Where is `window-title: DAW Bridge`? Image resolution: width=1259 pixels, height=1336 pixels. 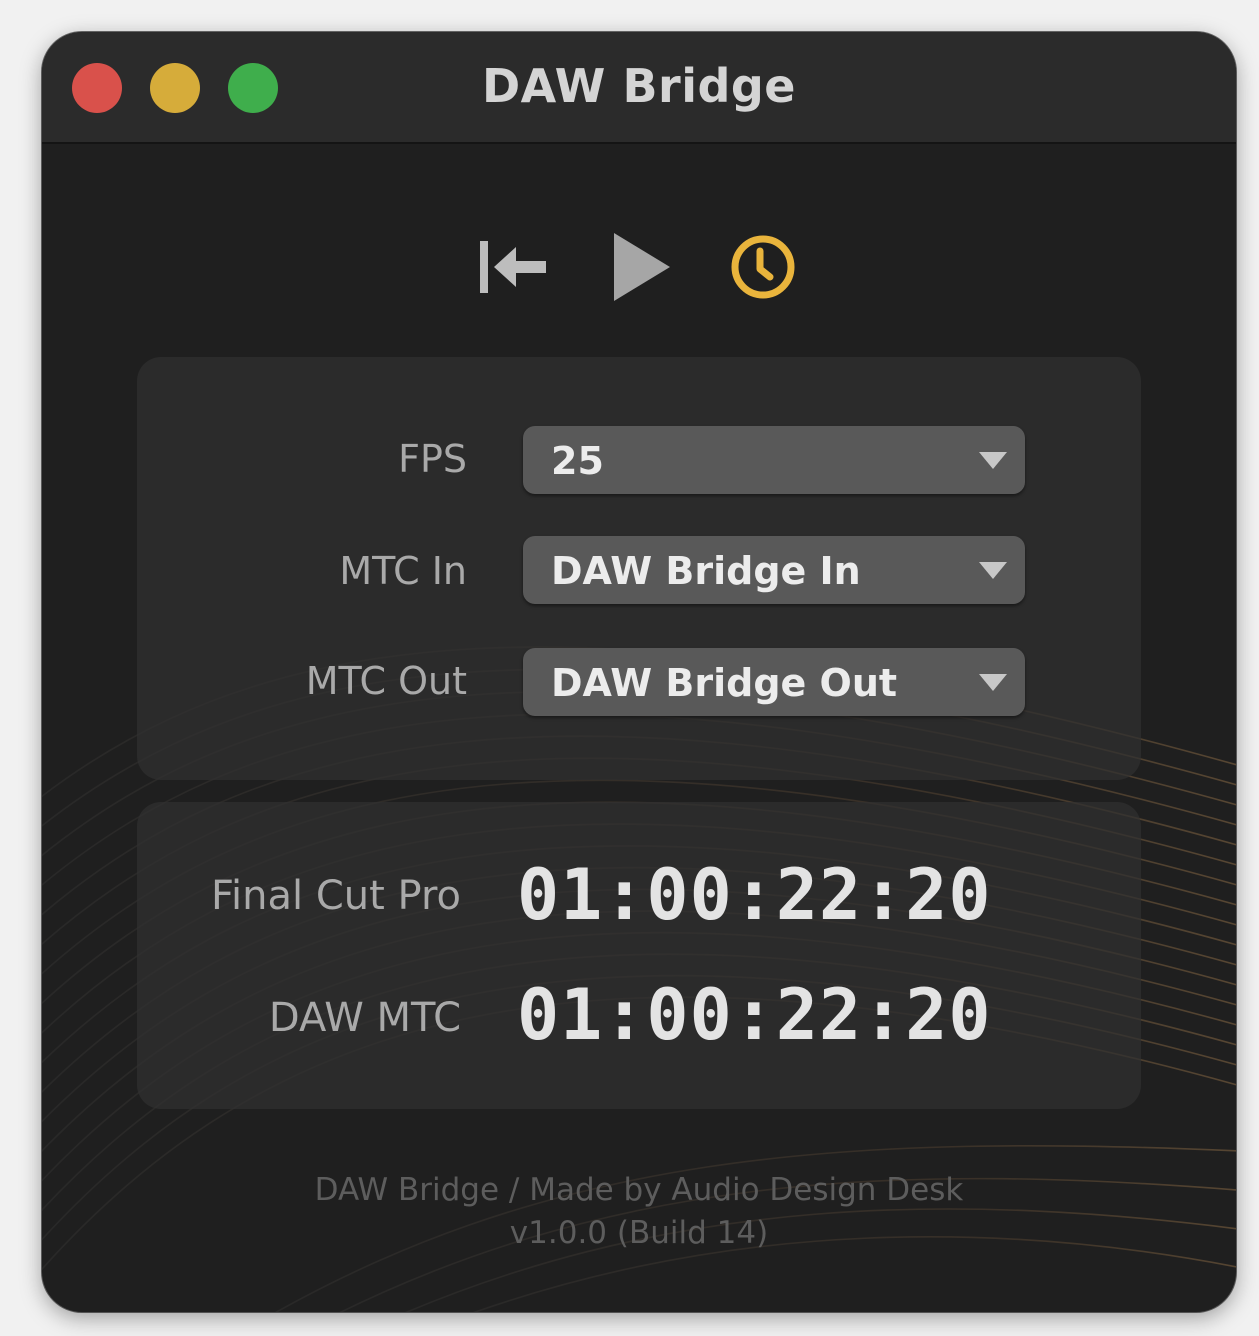
window-title: DAW Bridge is located at coordinates (639, 86).